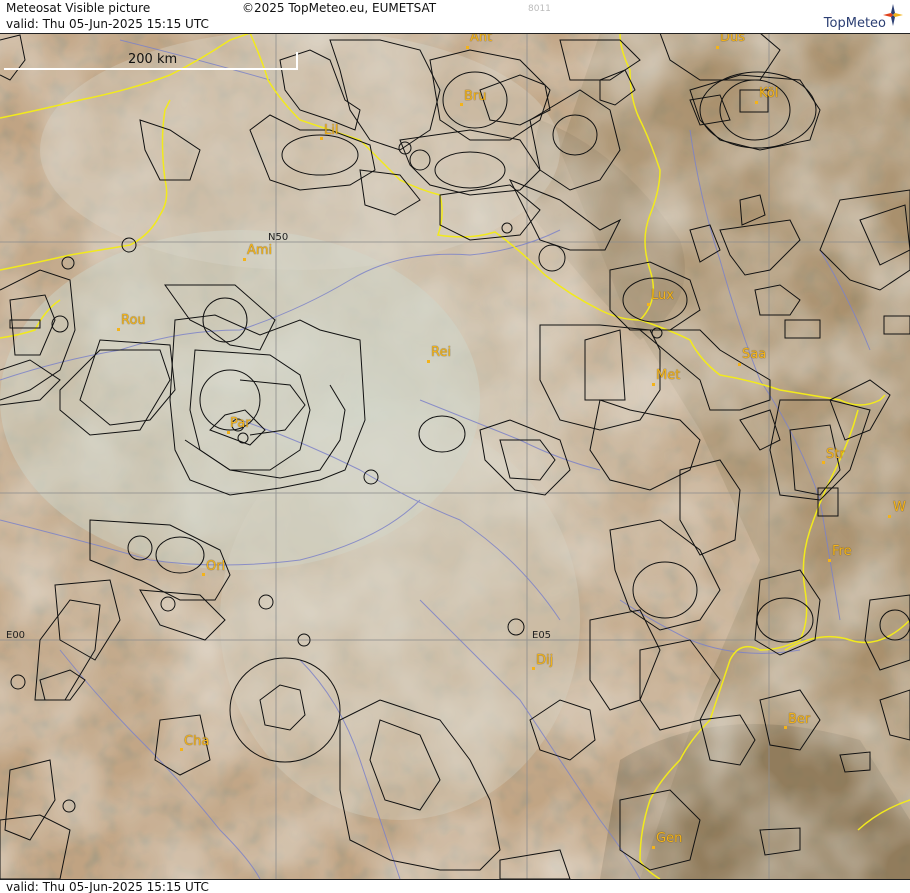 The width and height of the screenshot is (910, 893). What do you see at coordinates (196, 741) in the screenshot?
I see `city-label-cha: Cha` at bounding box center [196, 741].